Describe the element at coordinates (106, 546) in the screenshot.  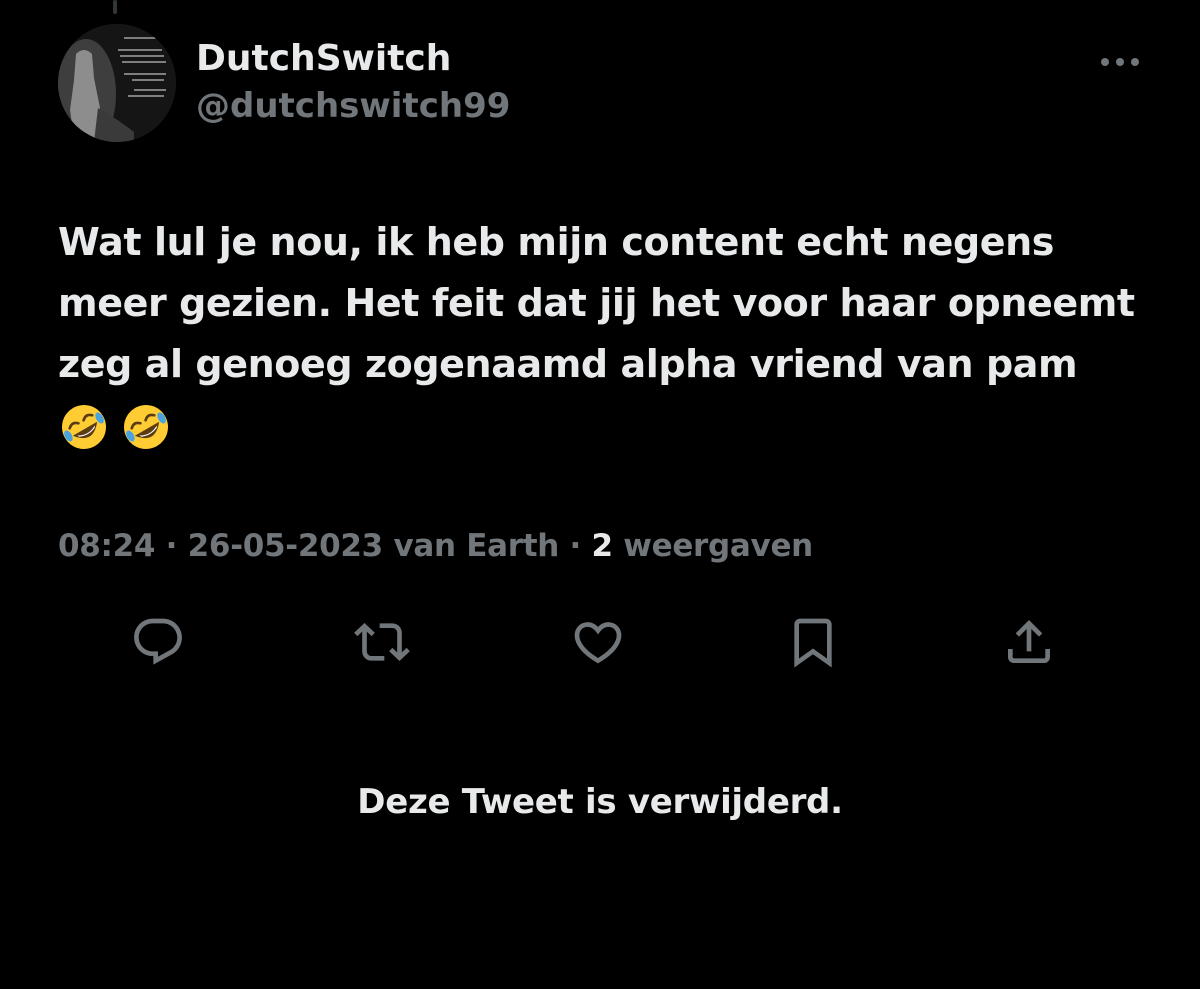
I see `tweet-time: 08:24` at that location.